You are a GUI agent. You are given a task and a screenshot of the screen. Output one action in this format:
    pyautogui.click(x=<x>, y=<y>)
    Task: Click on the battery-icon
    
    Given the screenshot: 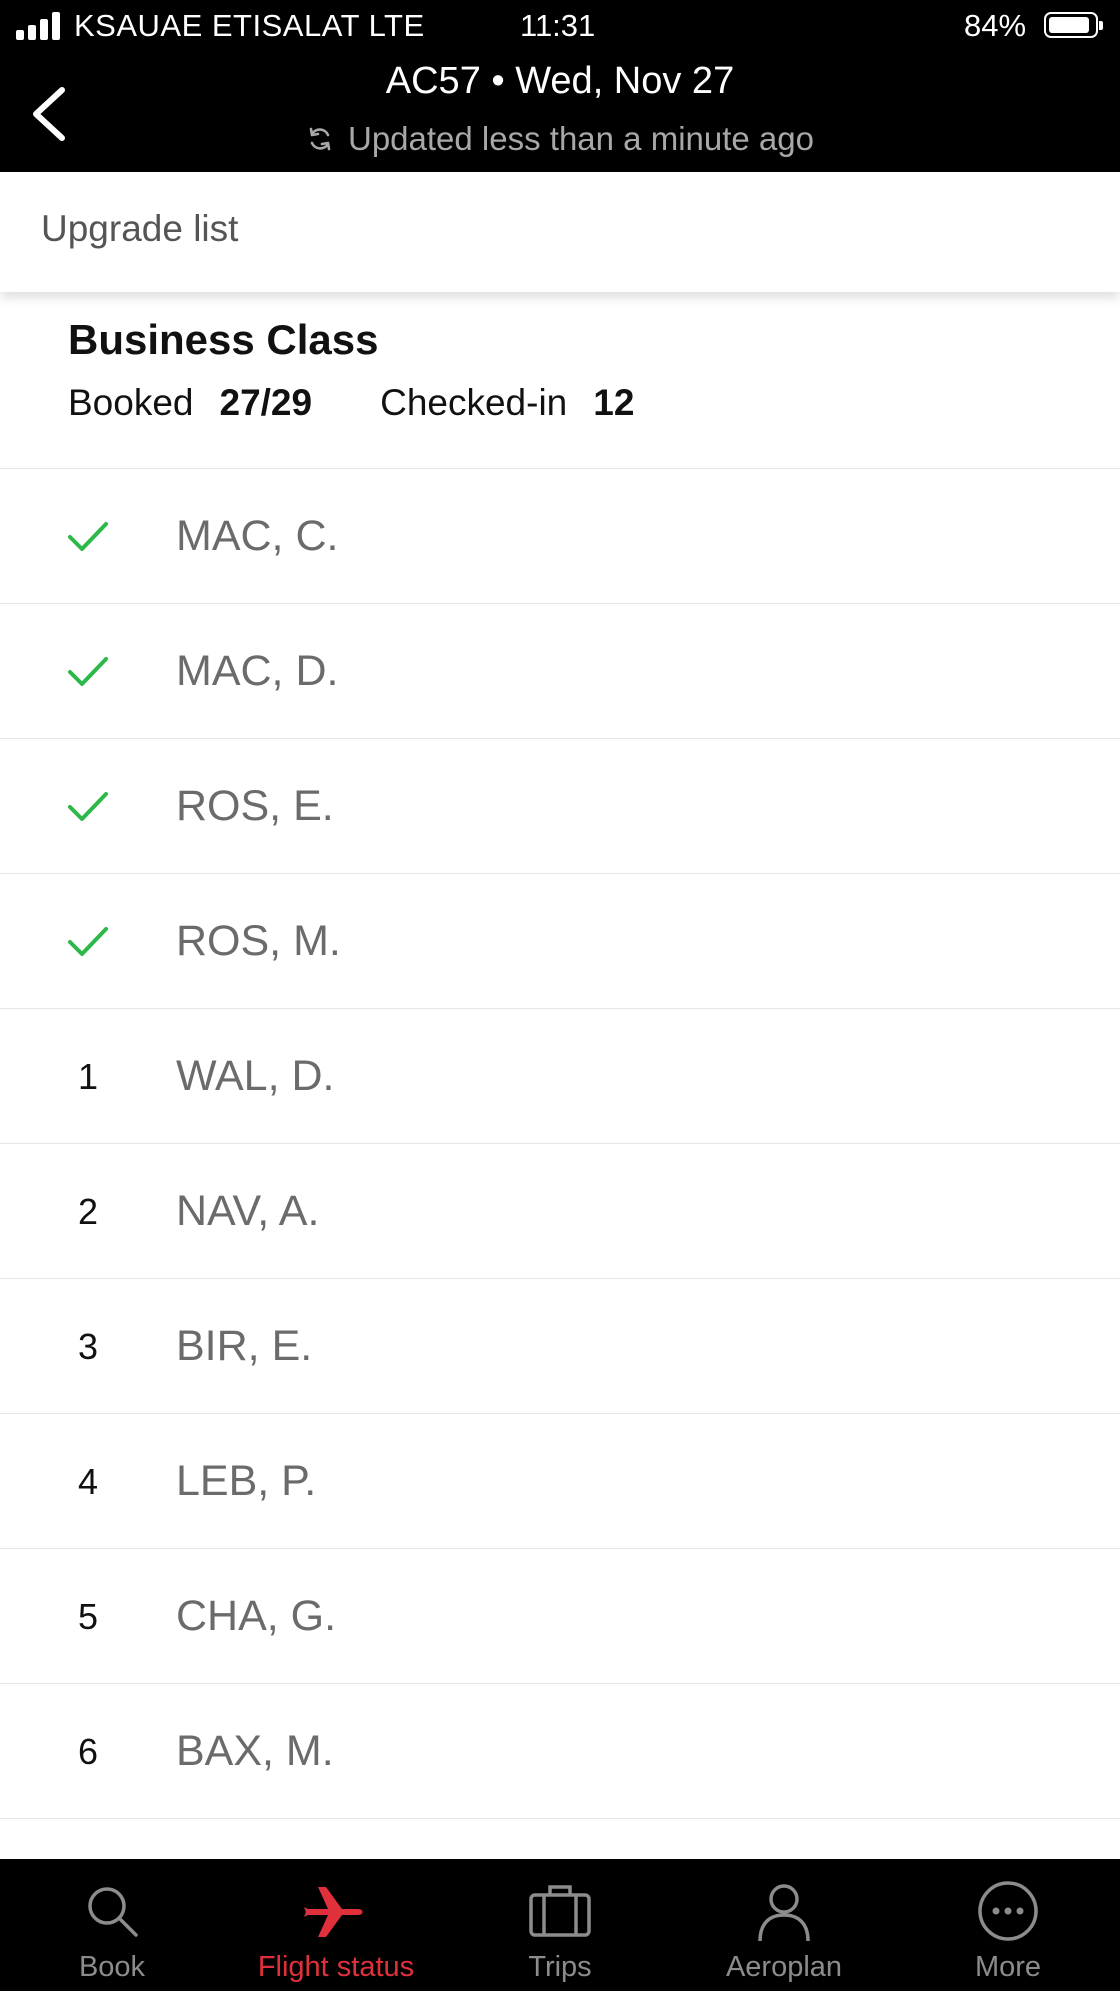 What is the action you would take?
    pyautogui.click(x=1073, y=25)
    